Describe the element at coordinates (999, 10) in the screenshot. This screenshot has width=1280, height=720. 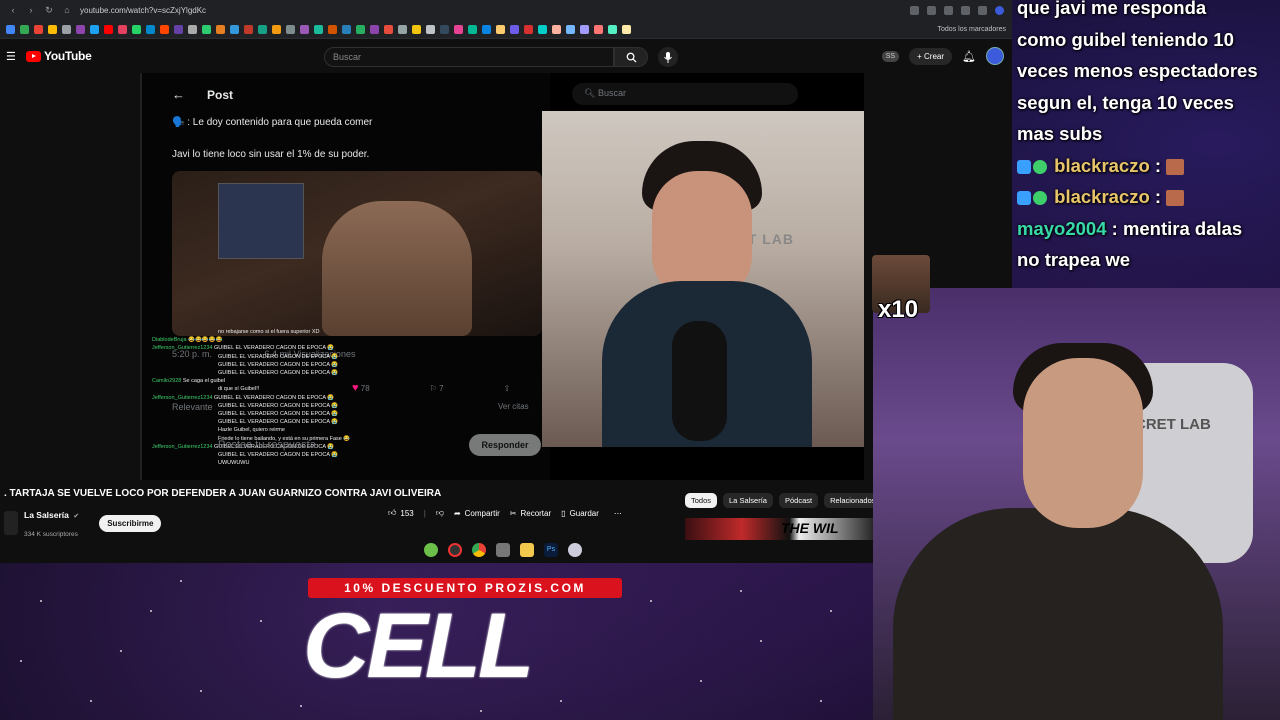
I see `profile-icon` at that location.